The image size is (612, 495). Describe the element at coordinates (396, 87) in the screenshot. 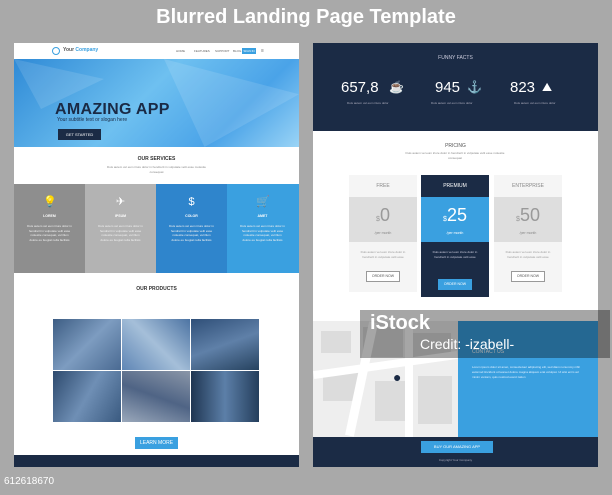

I see `coffee-cup-icon: ☕` at that location.